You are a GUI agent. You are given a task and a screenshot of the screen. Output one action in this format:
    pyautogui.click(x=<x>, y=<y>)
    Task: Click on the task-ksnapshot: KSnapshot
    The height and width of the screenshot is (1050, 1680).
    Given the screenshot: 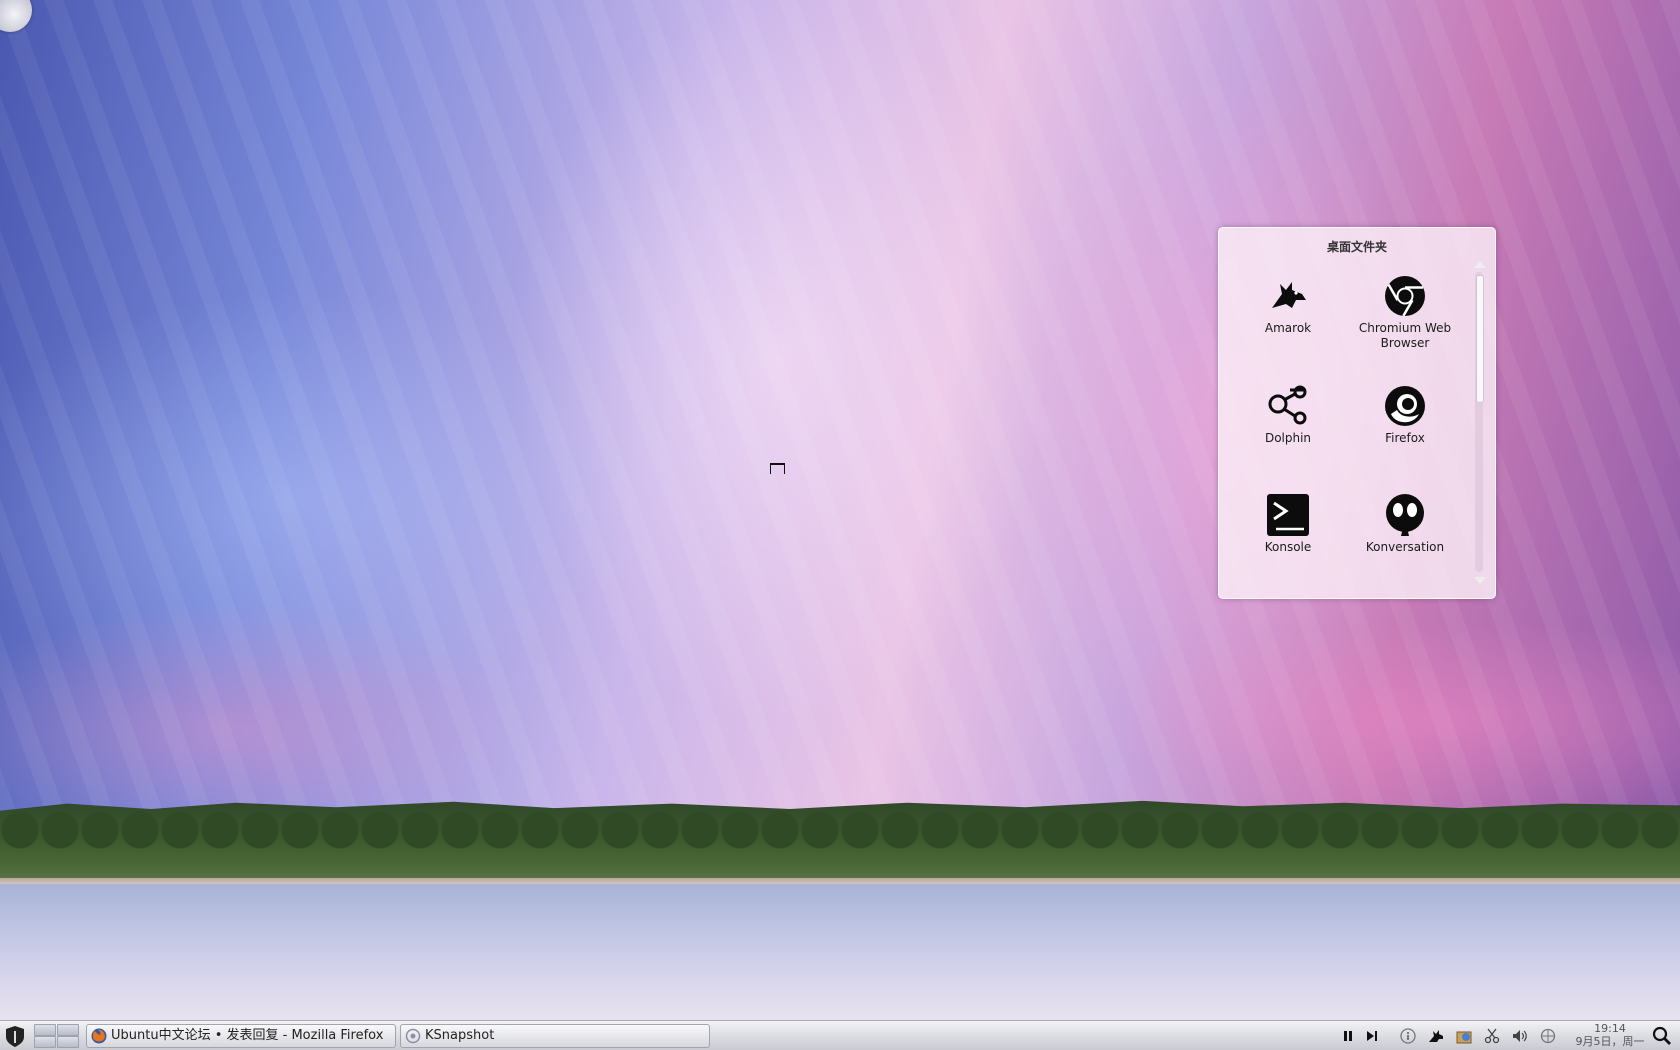 What is the action you would take?
    pyautogui.click(x=555, y=1036)
    